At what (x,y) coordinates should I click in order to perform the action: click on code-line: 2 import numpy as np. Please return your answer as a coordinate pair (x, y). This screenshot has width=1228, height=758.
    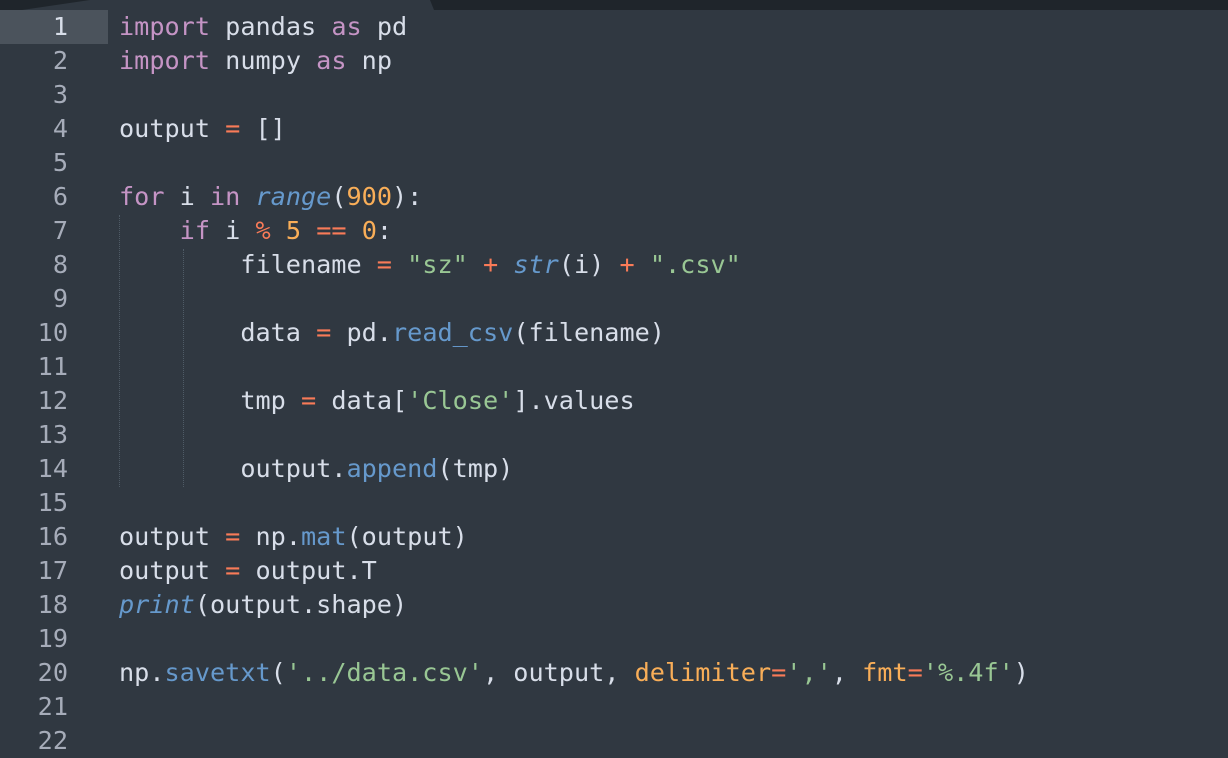
    Looking at the image, I should click on (614, 61).